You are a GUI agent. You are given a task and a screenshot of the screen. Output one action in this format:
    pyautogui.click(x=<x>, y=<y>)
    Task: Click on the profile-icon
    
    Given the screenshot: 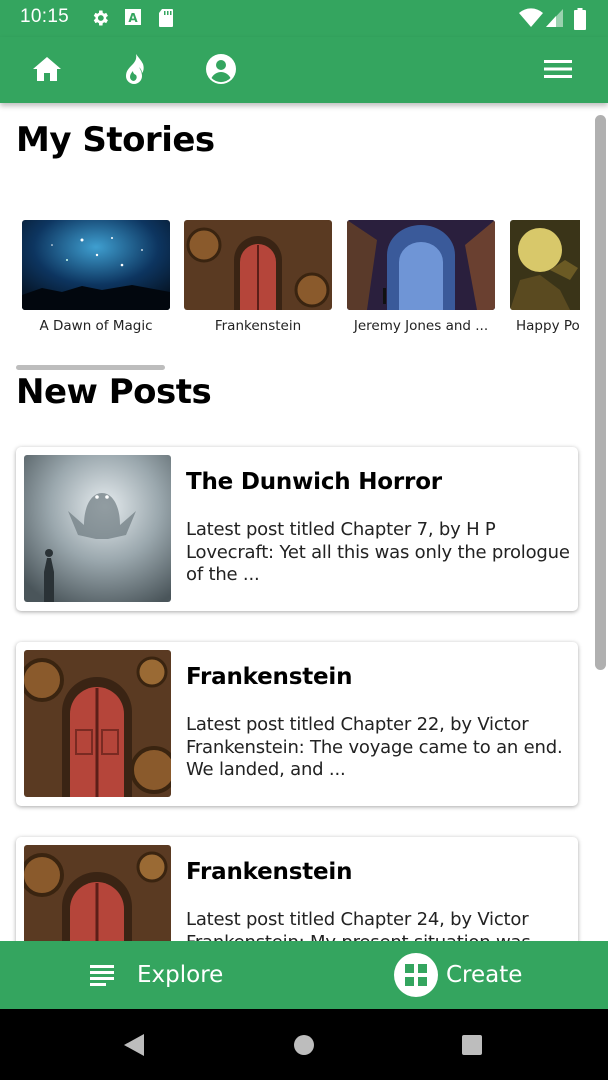 What is the action you would take?
    pyautogui.click(x=221, y=69)
    